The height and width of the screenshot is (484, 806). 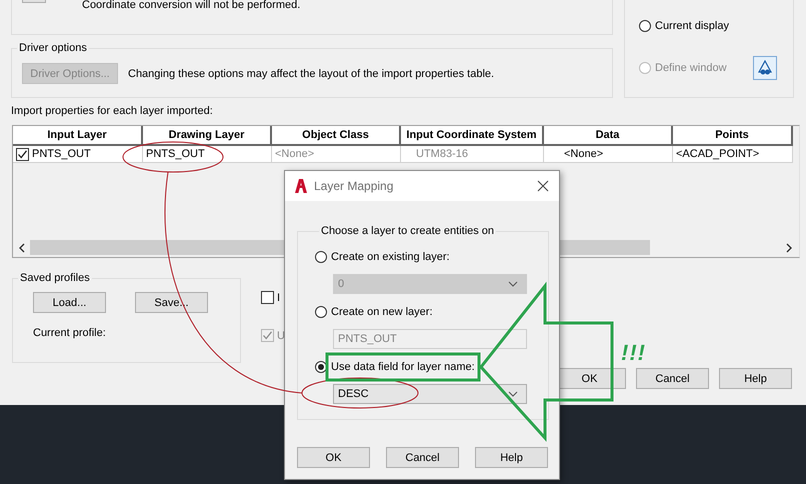 What do you see at coordinates (472, 154) in the screenshot?
I see `table-cell: UTM83-16` at bounding box center [472, 154].